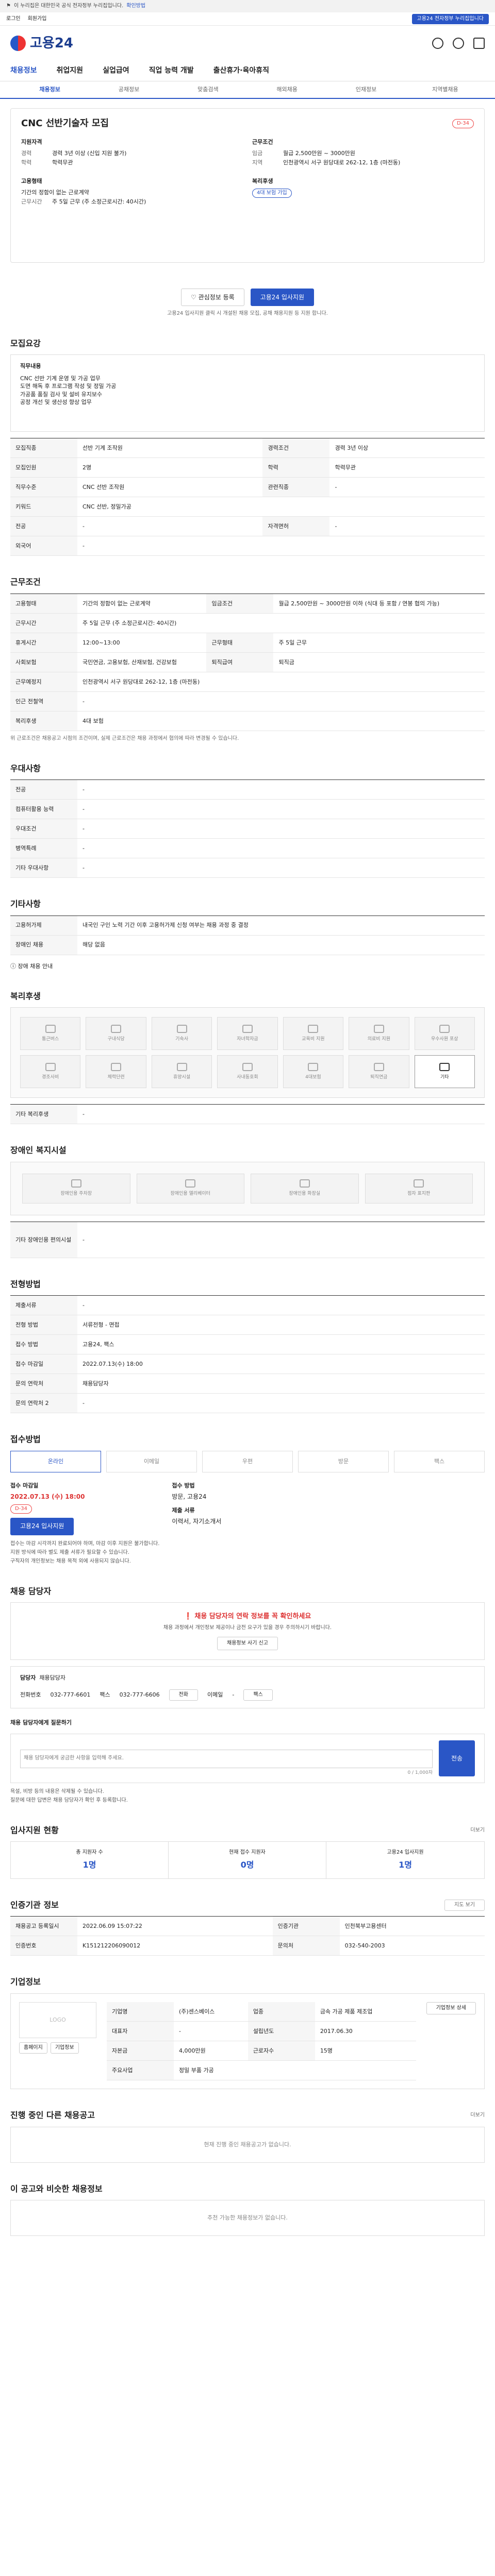 This screenshot has width=495, height=2576. I want to click on apply-method-grid: 온라인 이메일 우편 방문 팩스, so click(247, 1461).